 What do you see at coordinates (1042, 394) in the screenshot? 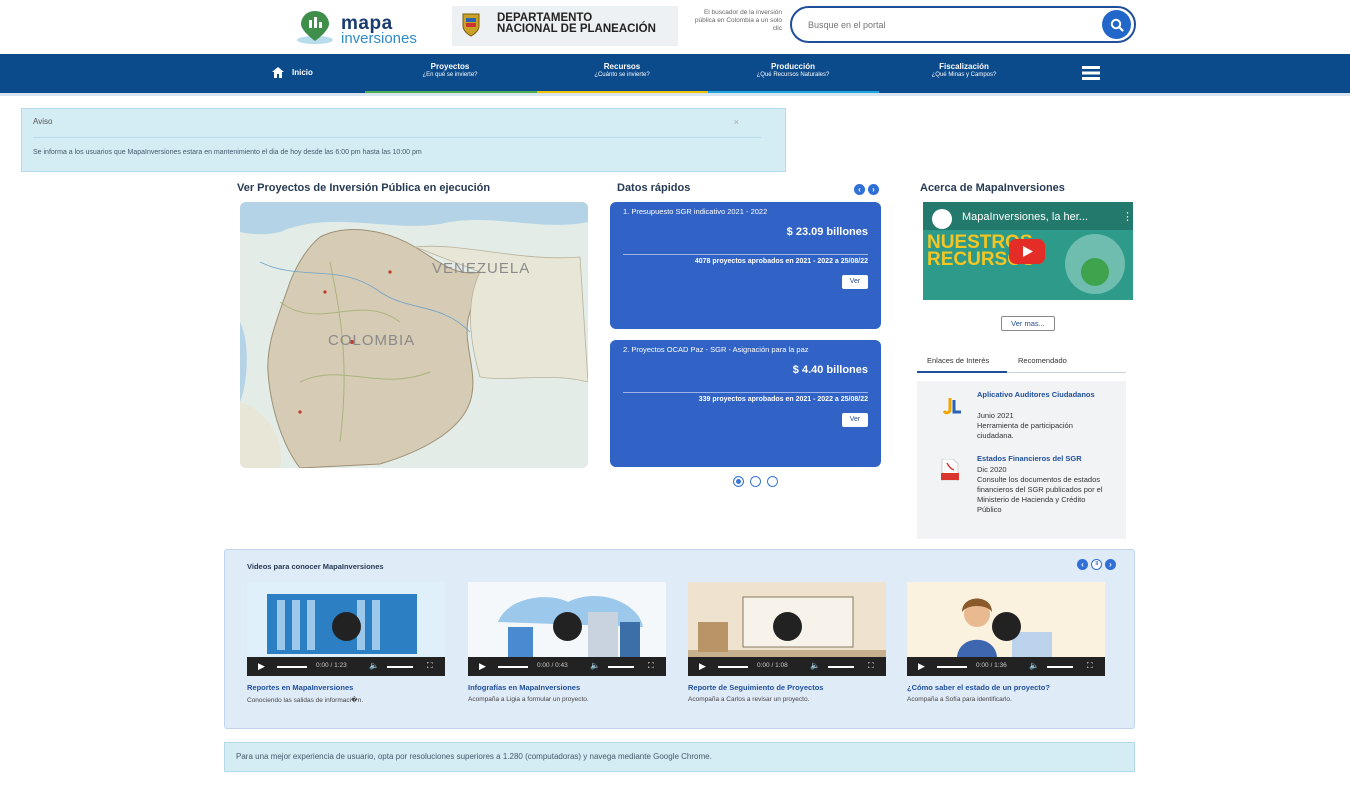
I see `link-title-auditores: Aplicativo Auditores Ciudadanos` at bounding box center [1042, 394].